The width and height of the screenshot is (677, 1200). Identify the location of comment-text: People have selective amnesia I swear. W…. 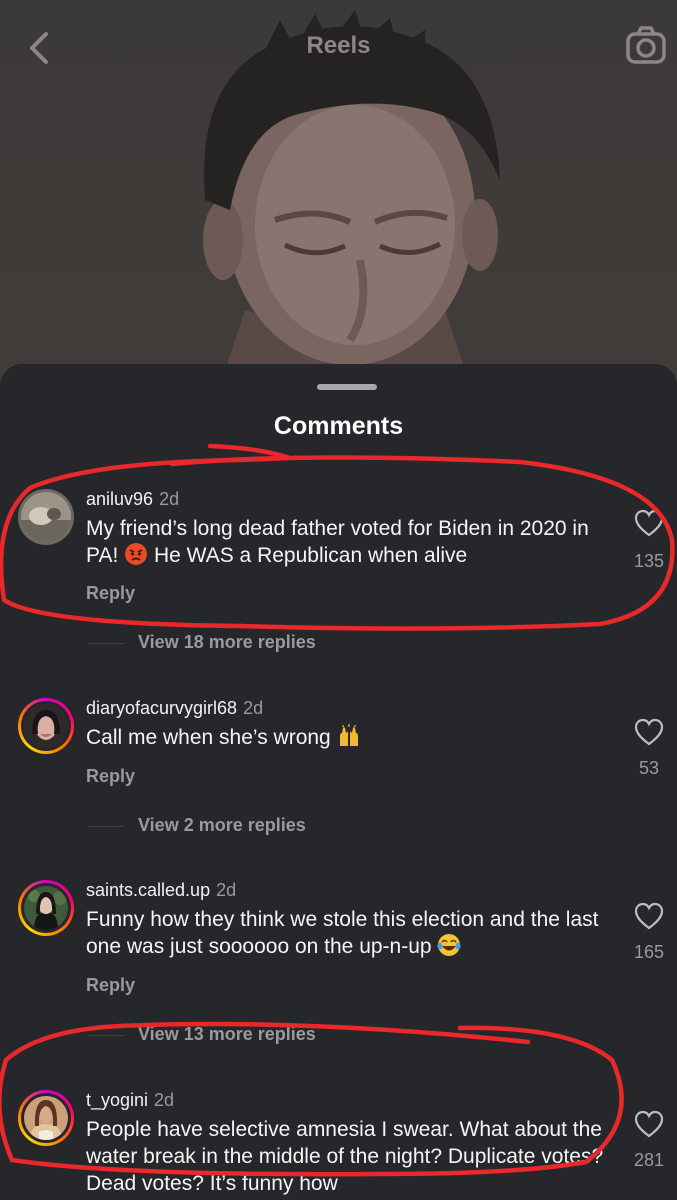
(346, 1156).